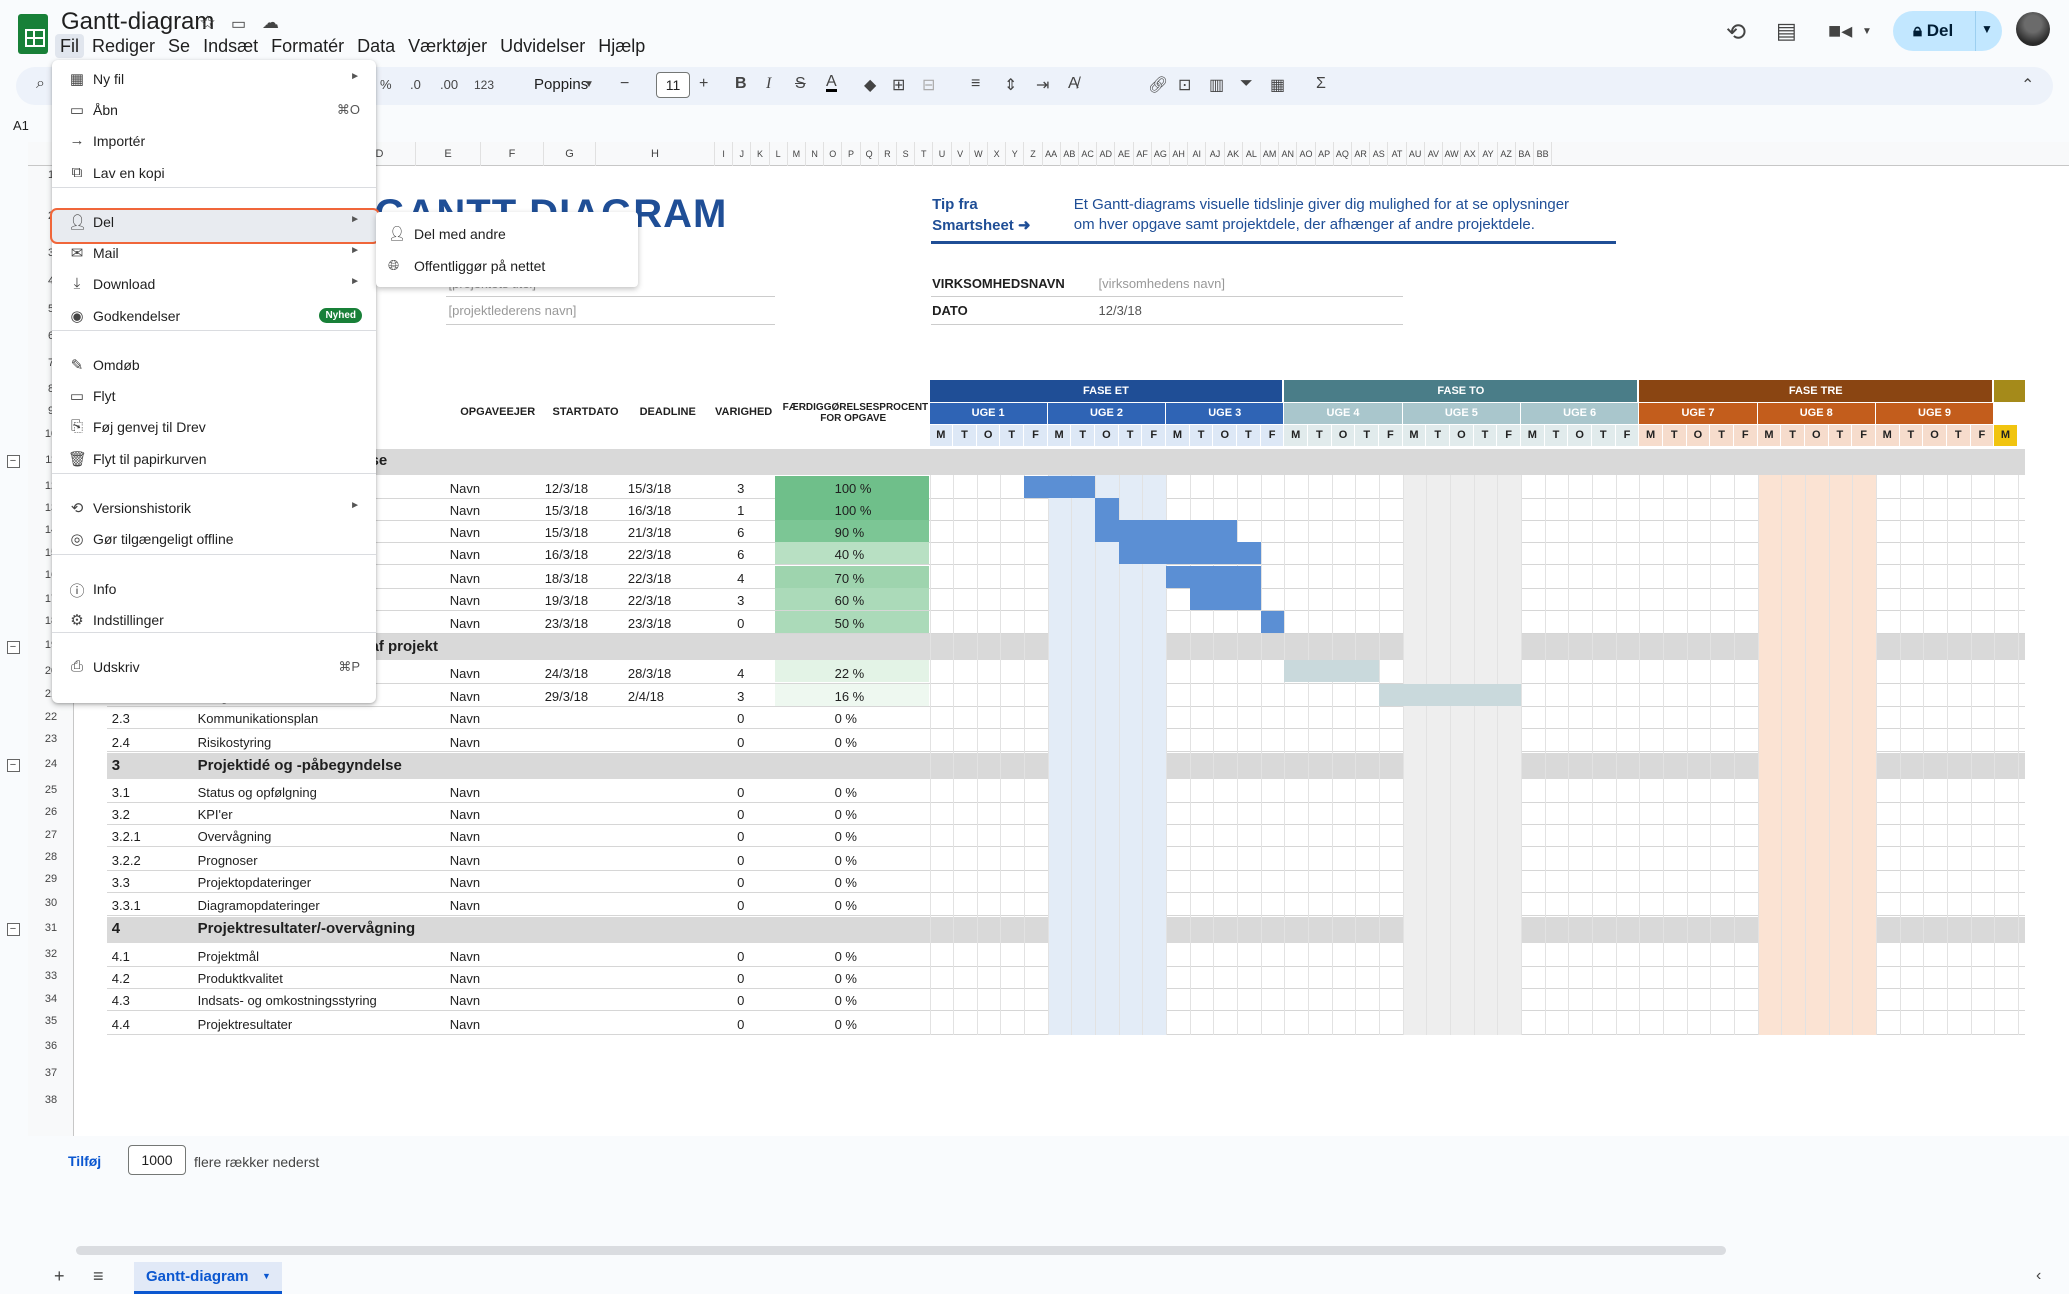 This screenshot has height=1294, width=2069. Describe the element at coordinates (230, 46) in the screenshot. I see `menu-3: Indsæt` at that location.